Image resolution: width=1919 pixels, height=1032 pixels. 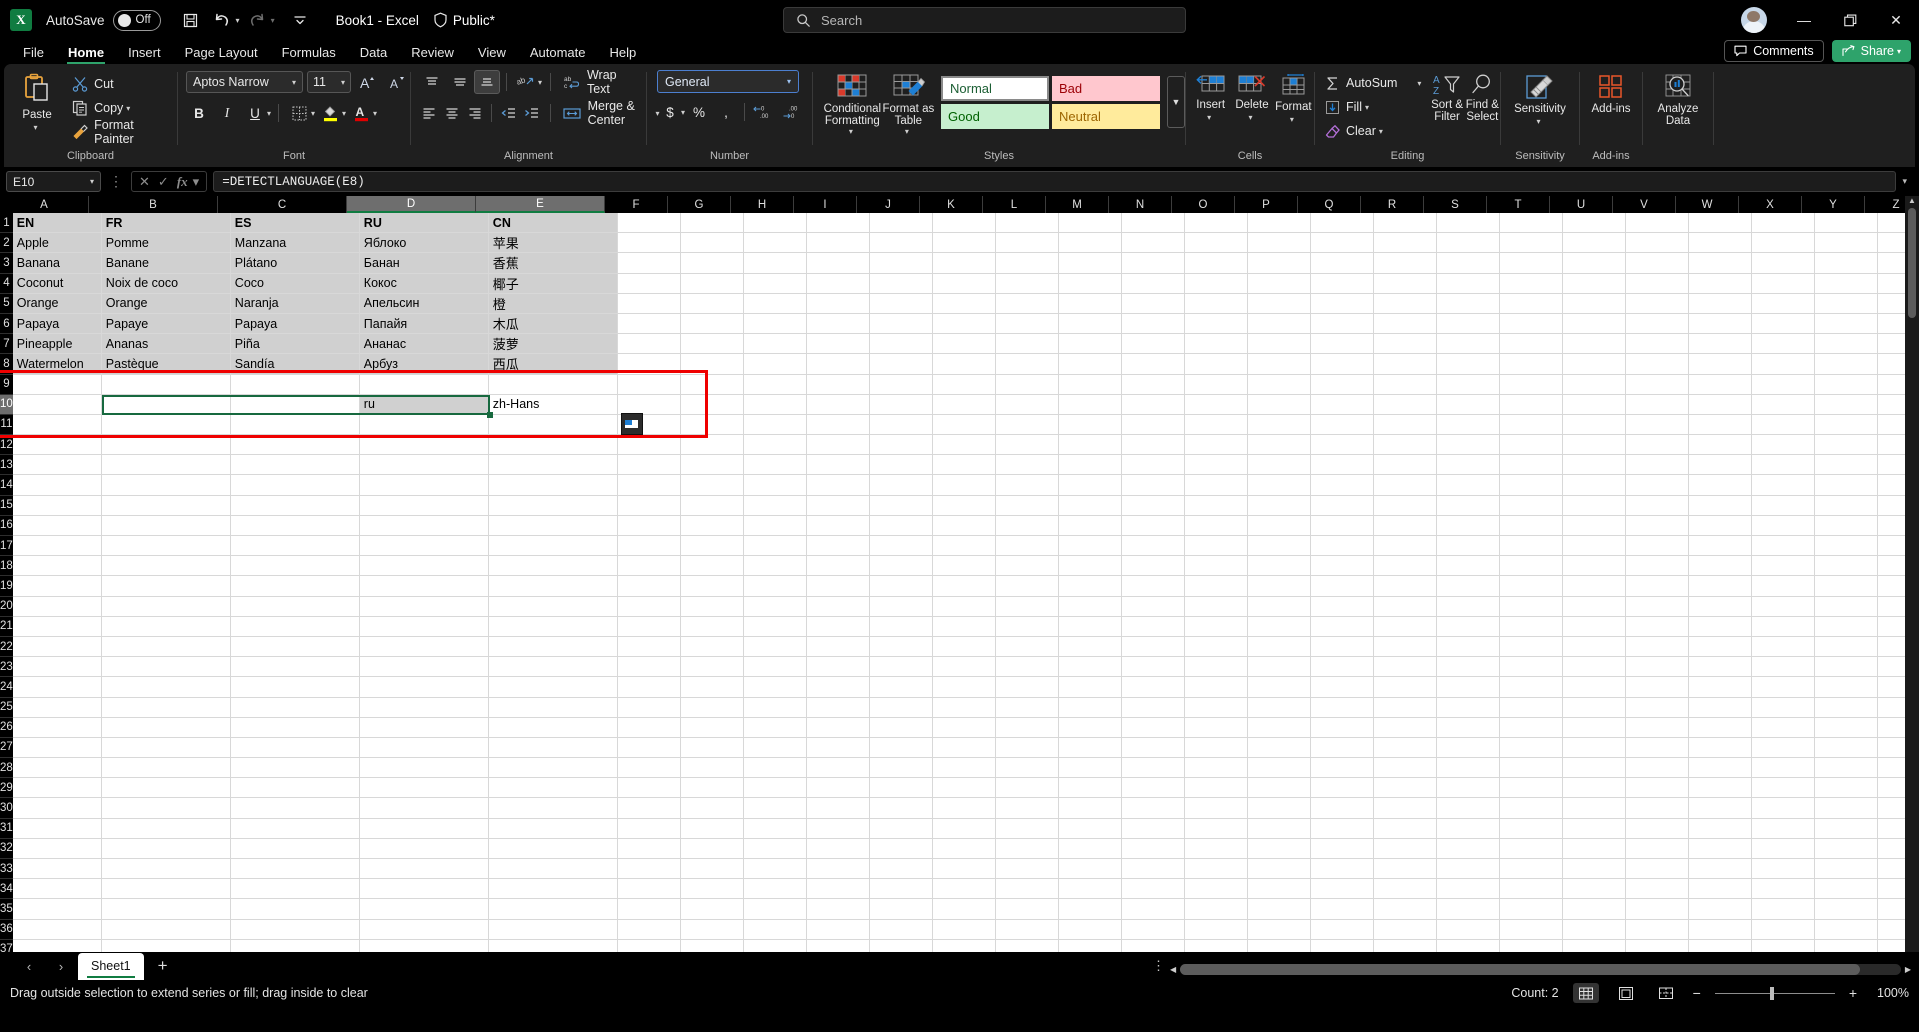 What do you see at coordinates (907, 131) in the screenshot?
I see `format-as-table-dropdown-icon: ▾` at bounding box center [907, 131].